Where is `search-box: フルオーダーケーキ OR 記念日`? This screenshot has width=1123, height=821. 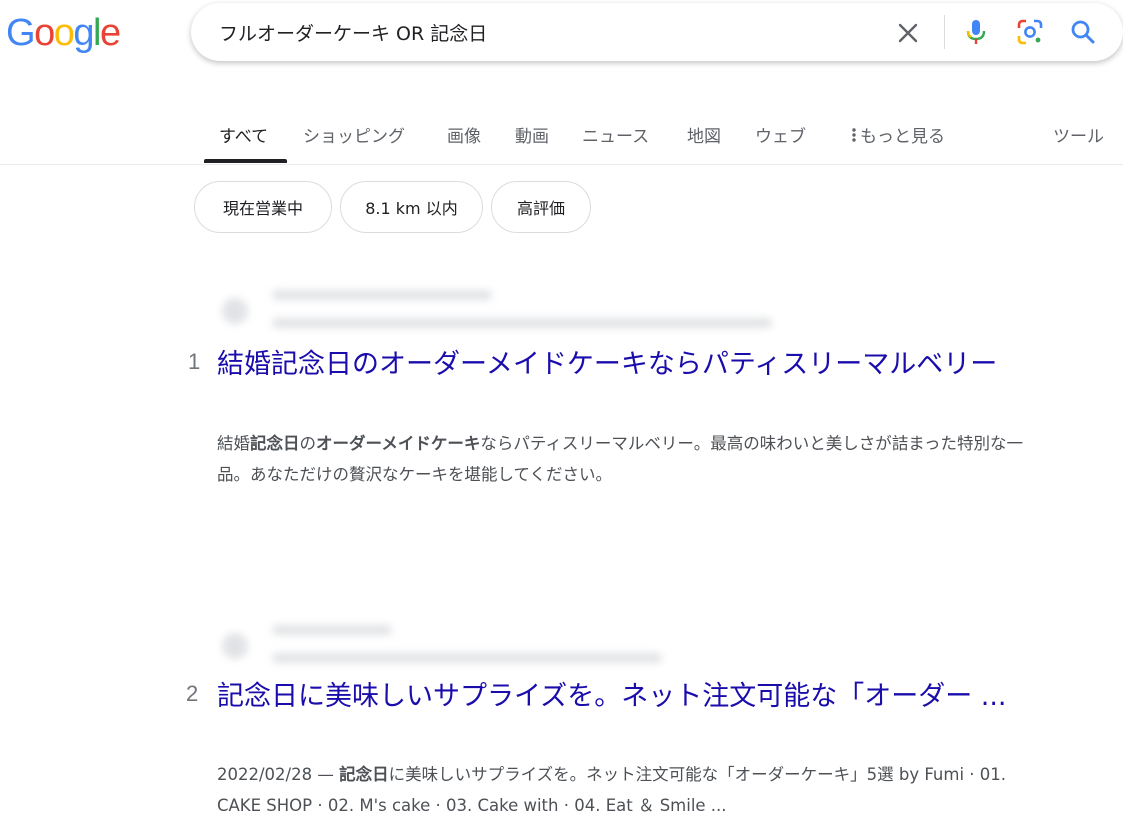 search-box: フルオーダーケーキ OR 記念日 is located at coordinates (657, 32).